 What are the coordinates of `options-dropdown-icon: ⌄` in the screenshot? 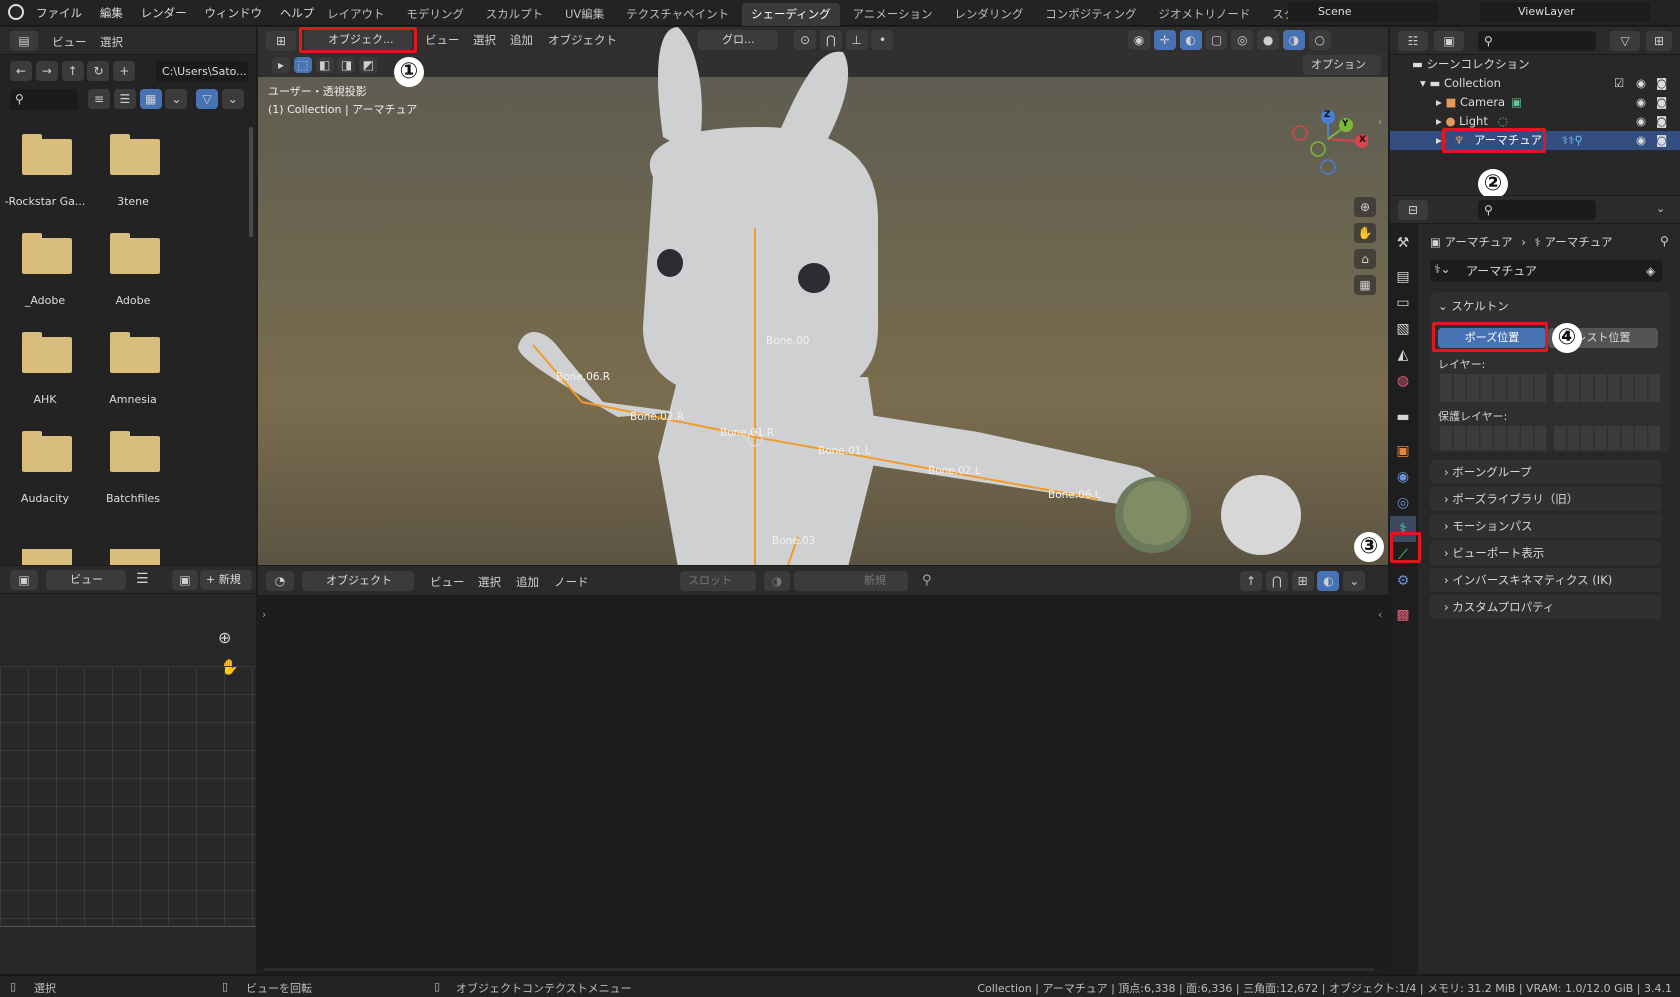 It's located at (1660, 208).